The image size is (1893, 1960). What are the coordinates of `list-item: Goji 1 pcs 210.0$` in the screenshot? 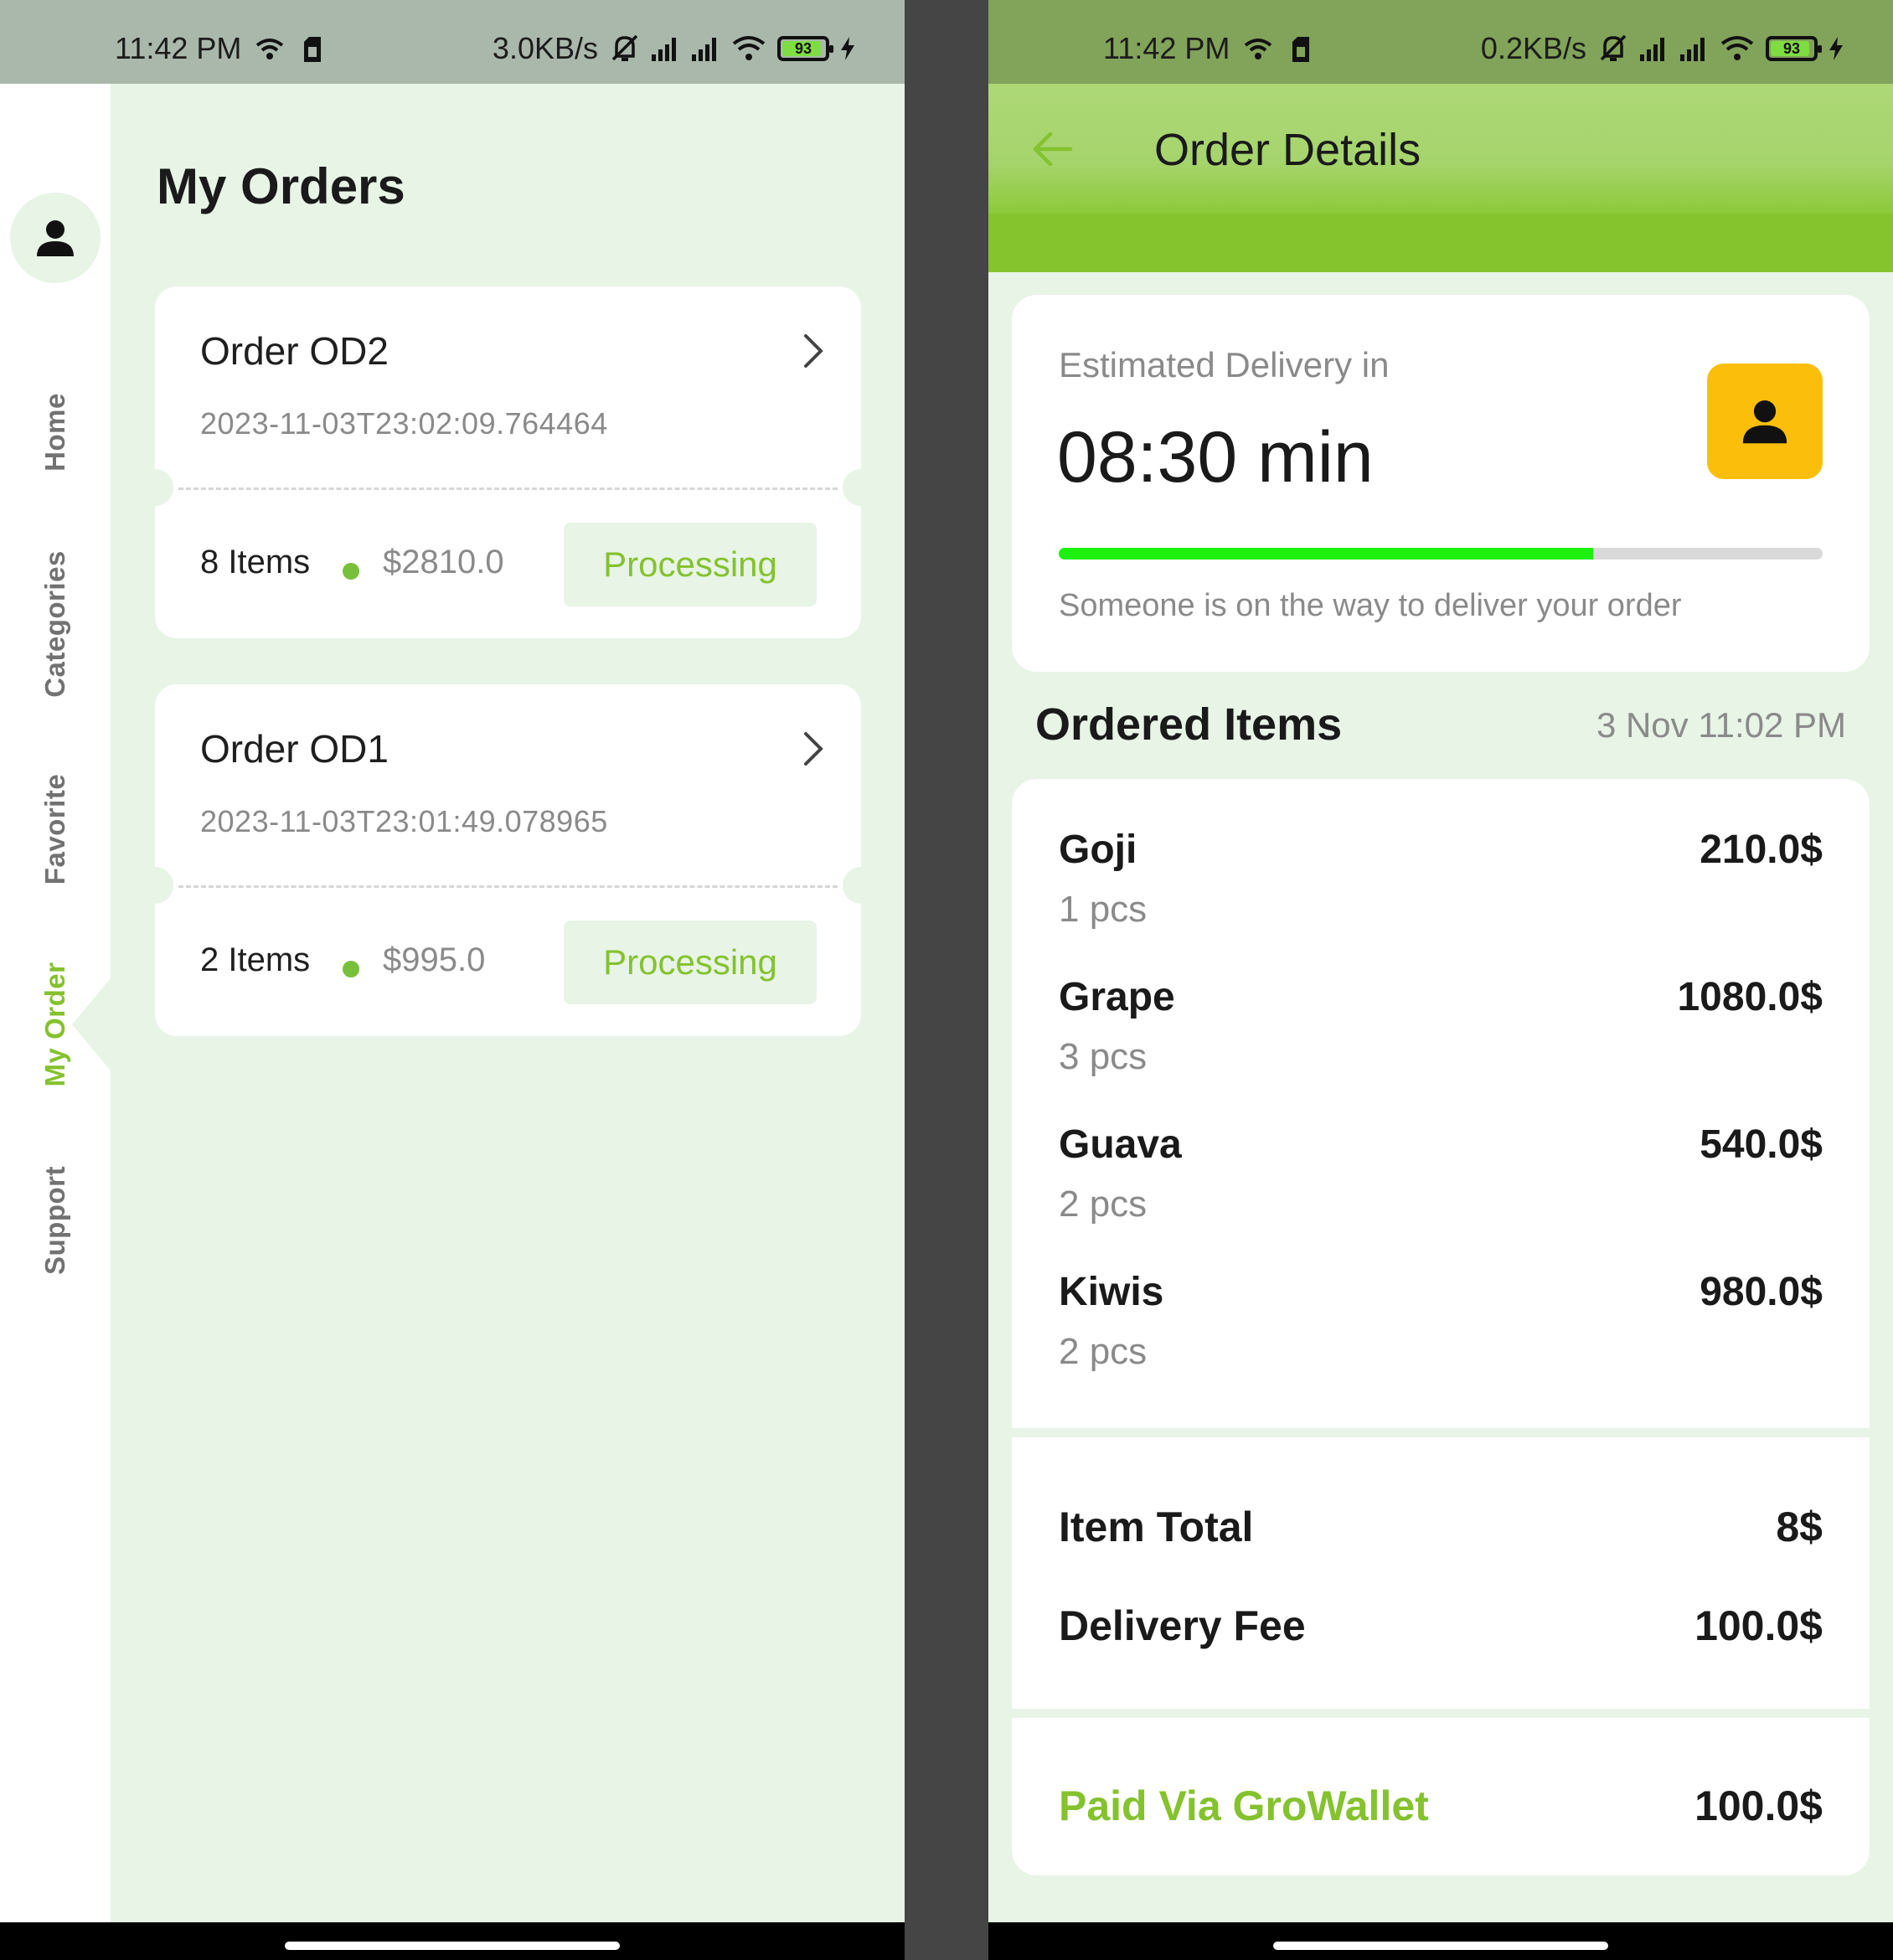 It's located at (1441, 900).